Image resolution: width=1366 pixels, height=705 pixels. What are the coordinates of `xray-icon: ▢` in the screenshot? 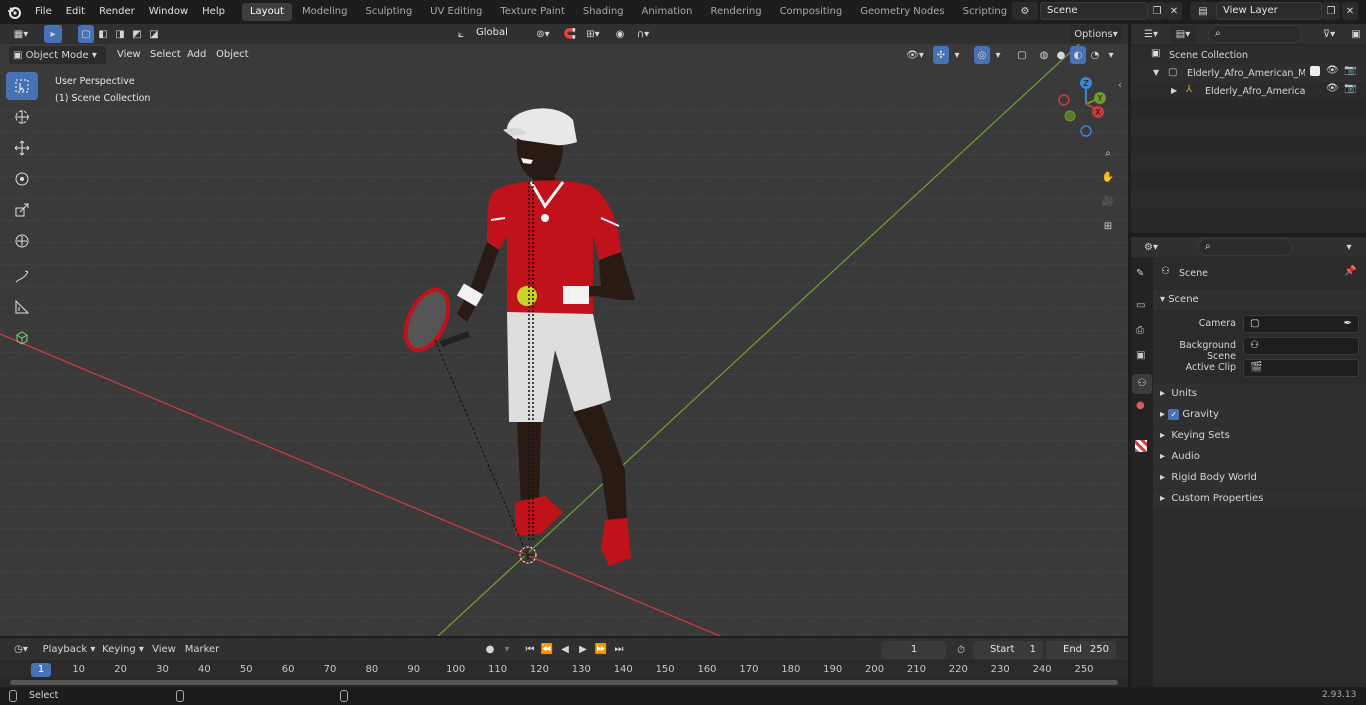 It's located at (1022, 55).